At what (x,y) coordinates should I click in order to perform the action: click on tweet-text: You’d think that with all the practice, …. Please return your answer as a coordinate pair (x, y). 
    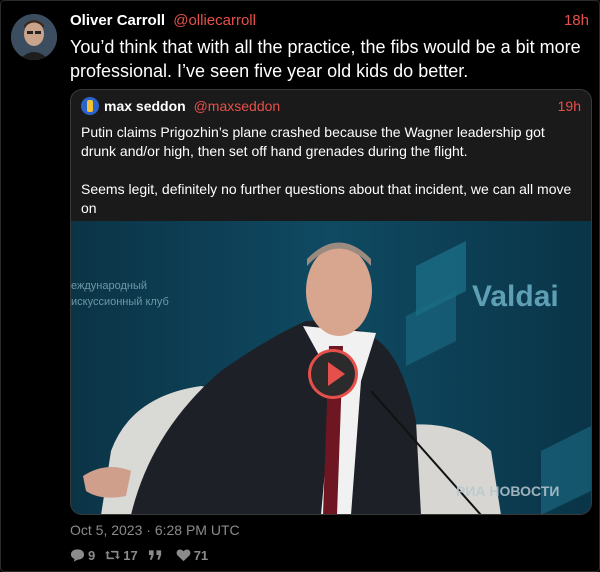
    Looking at the image, I should click on (325, 59).